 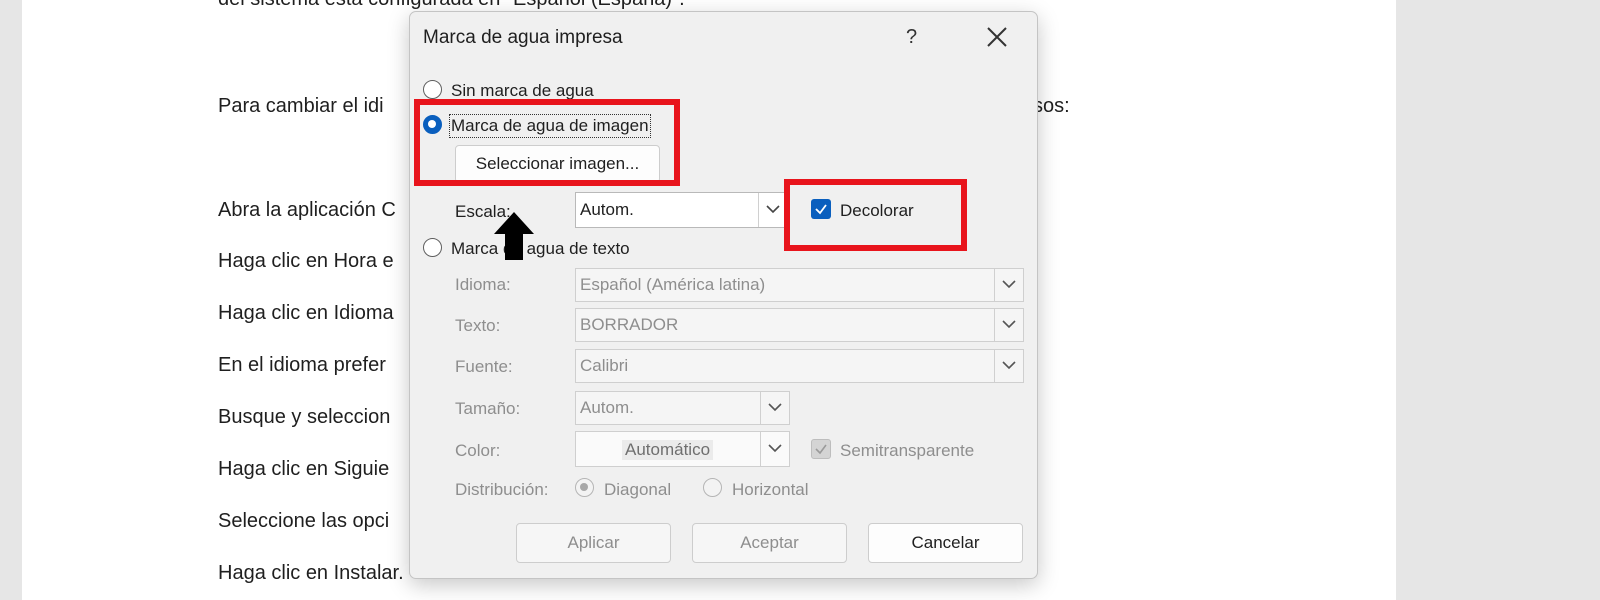 What do you see at coordinates (799, 366) in the screenshot?
I see `font-dropdown: Calibri` at bounding box center [799, 366].